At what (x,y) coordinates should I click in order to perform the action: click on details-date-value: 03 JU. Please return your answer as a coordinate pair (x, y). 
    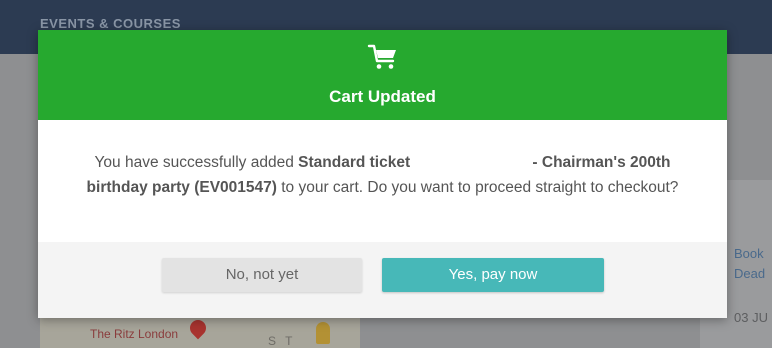
    Looking at the image, I should click on (751, 317).